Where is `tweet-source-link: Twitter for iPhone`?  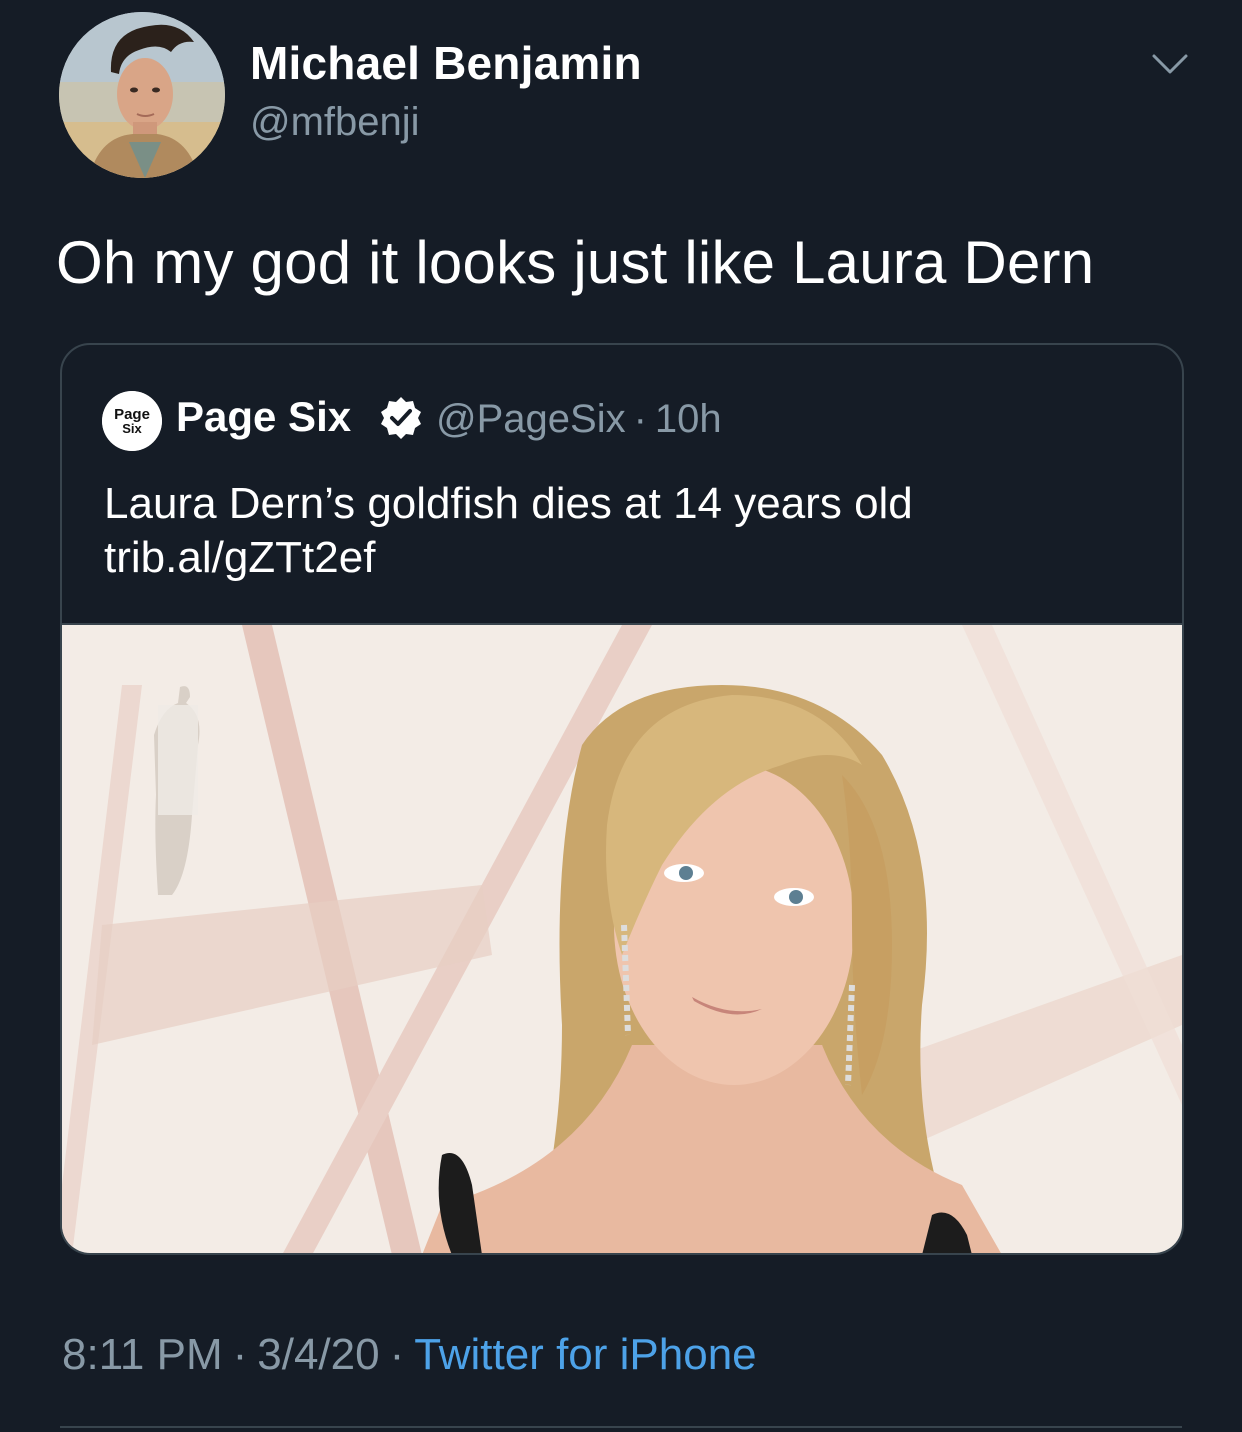 tweet-source-link: Twitter for iPhone is located at coordinates (585, 1354).